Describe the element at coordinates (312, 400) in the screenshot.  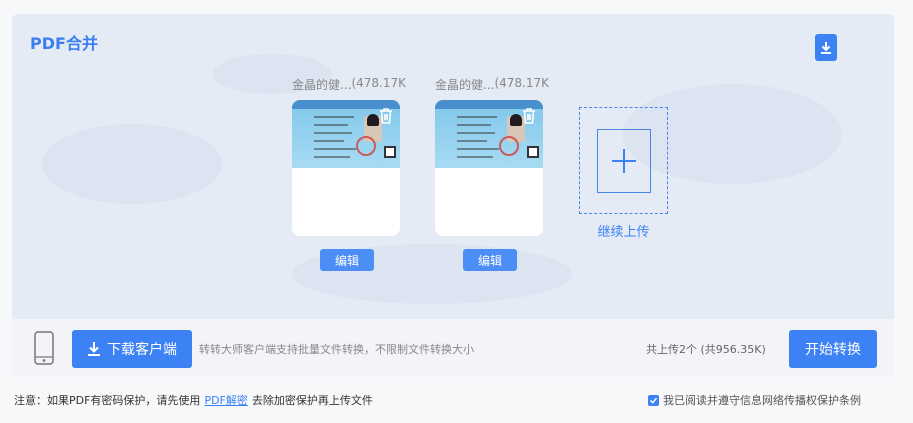
I see `notice-suffix: 去除加密保护再上传文件` at that location.